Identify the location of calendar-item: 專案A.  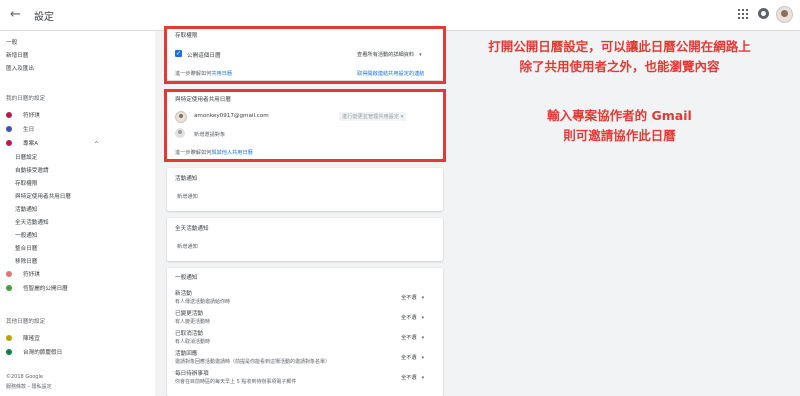
(22, 143).